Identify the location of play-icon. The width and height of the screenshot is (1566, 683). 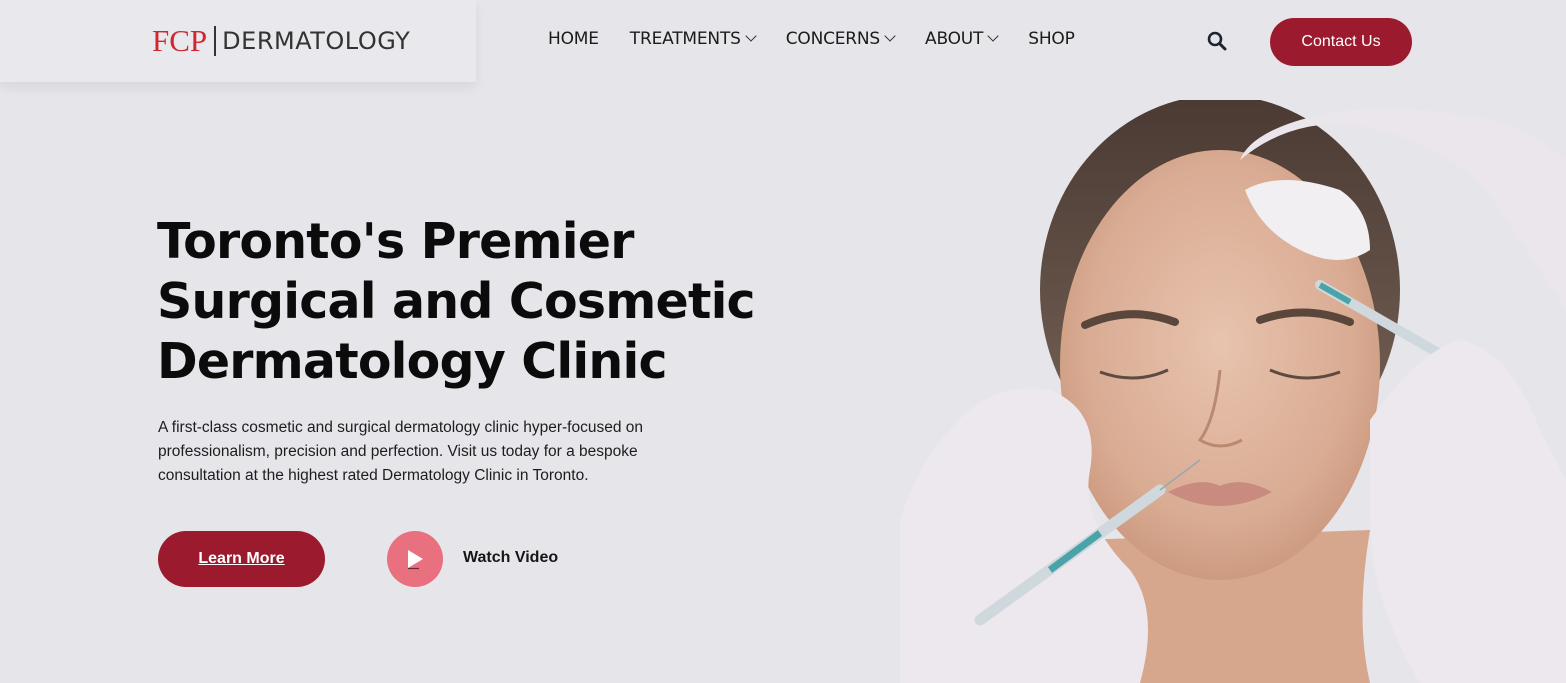
(415, 560).